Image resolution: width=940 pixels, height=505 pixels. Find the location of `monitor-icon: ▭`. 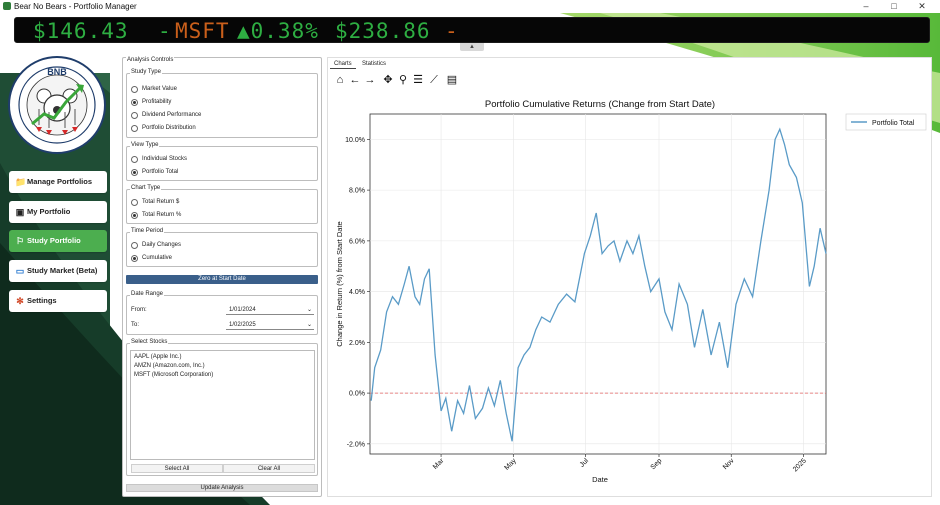

monitor-icon: ▭ is located at coordinates (20, 271).